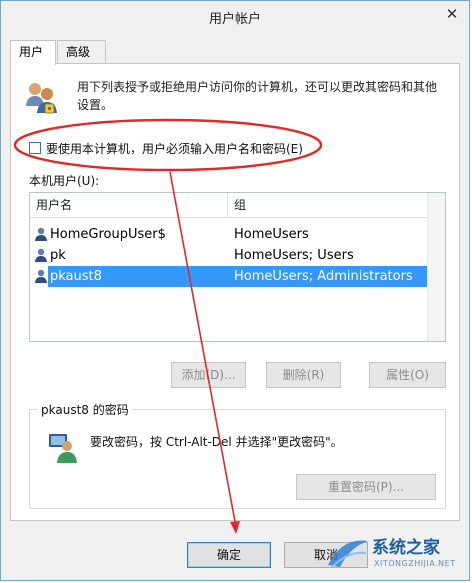 The width and height of the screenshot is (472, 583). I want to click on column-header-username: 用户名, so click(129, 205).